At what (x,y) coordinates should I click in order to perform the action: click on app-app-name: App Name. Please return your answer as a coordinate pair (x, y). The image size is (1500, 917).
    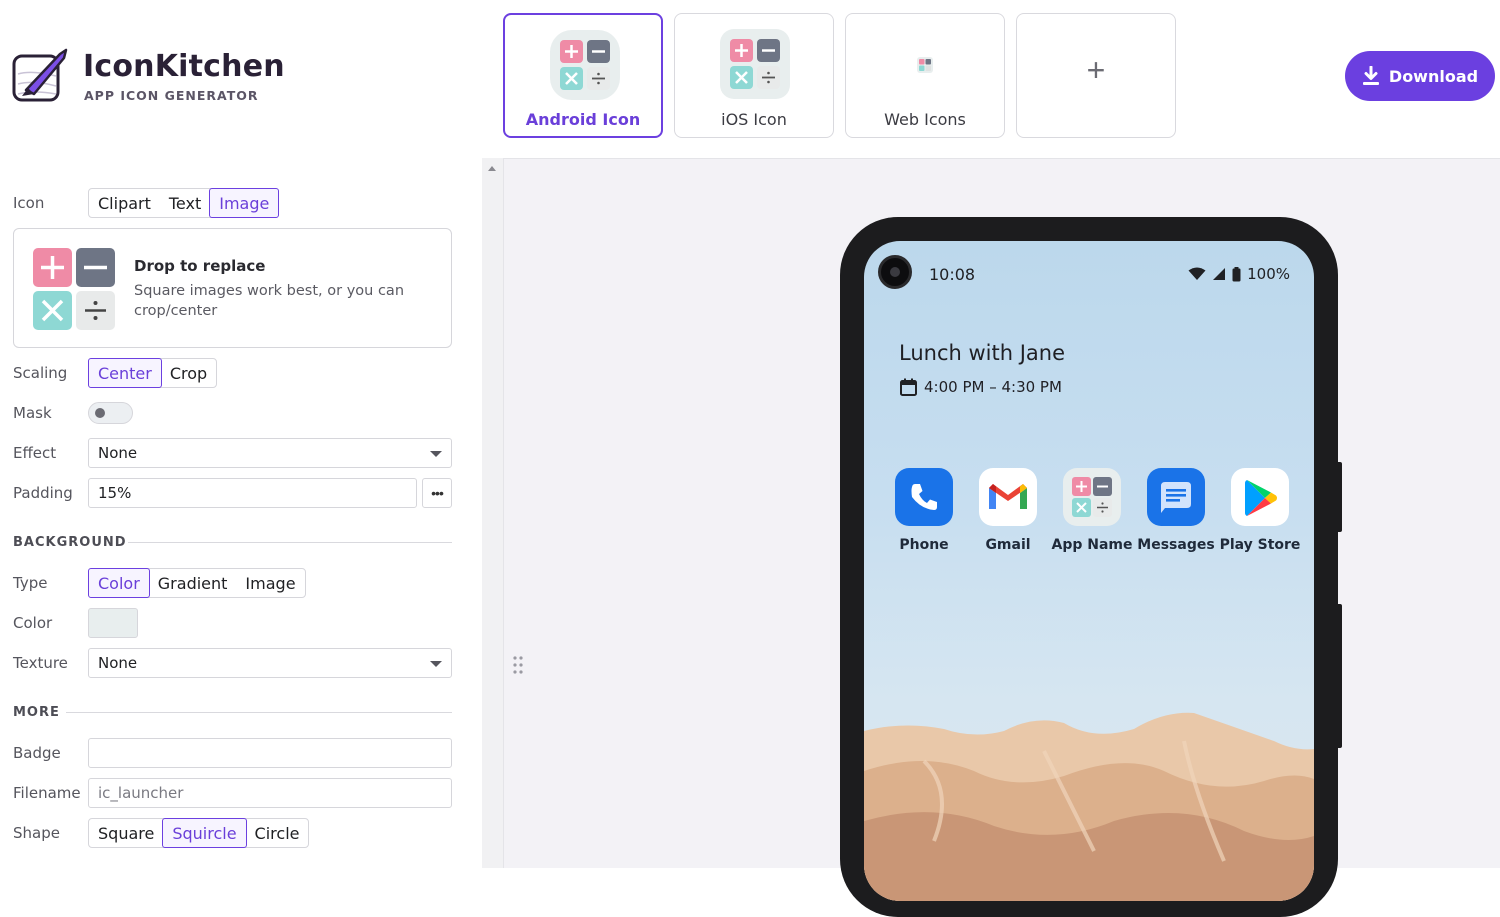
    Looking at the image, I should click on (1092, 510).